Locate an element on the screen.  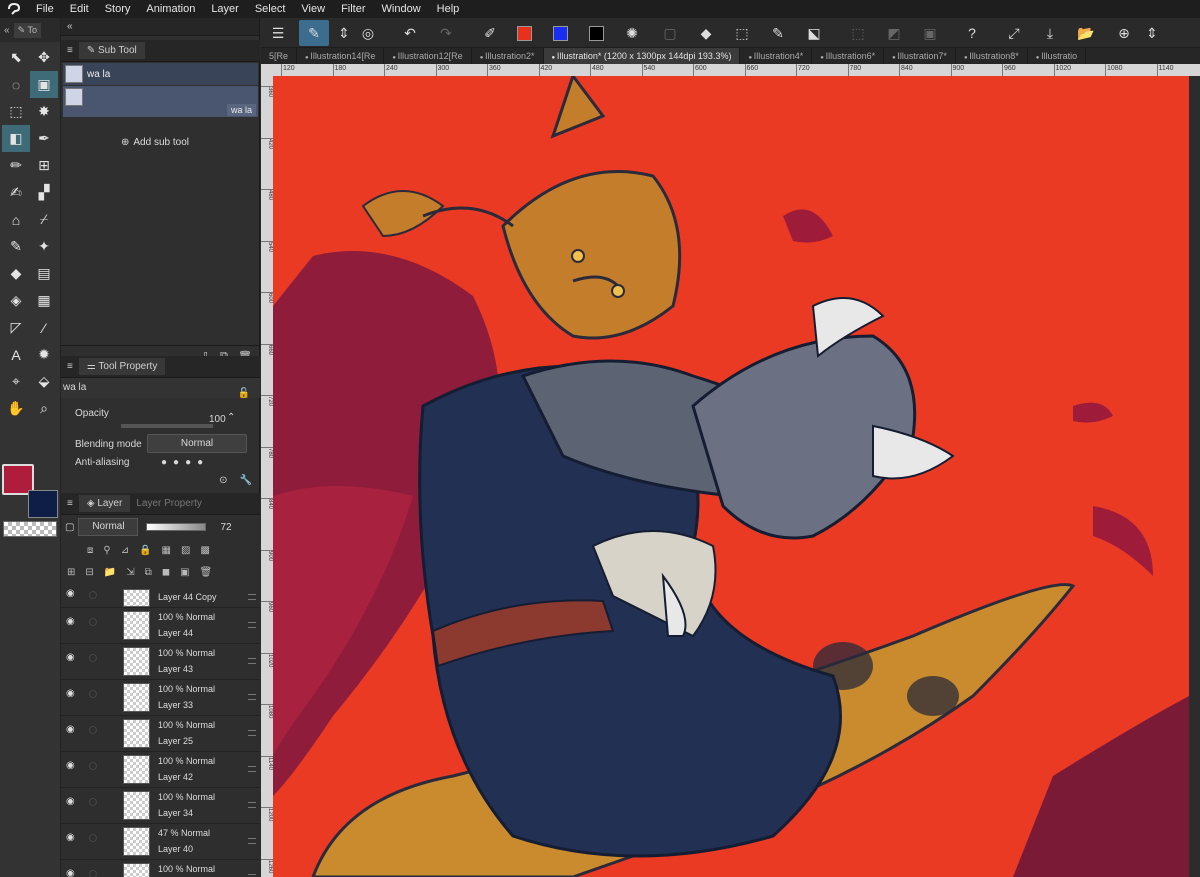
document-tab: ● Illustration8* is located at coordinates (992, 56).